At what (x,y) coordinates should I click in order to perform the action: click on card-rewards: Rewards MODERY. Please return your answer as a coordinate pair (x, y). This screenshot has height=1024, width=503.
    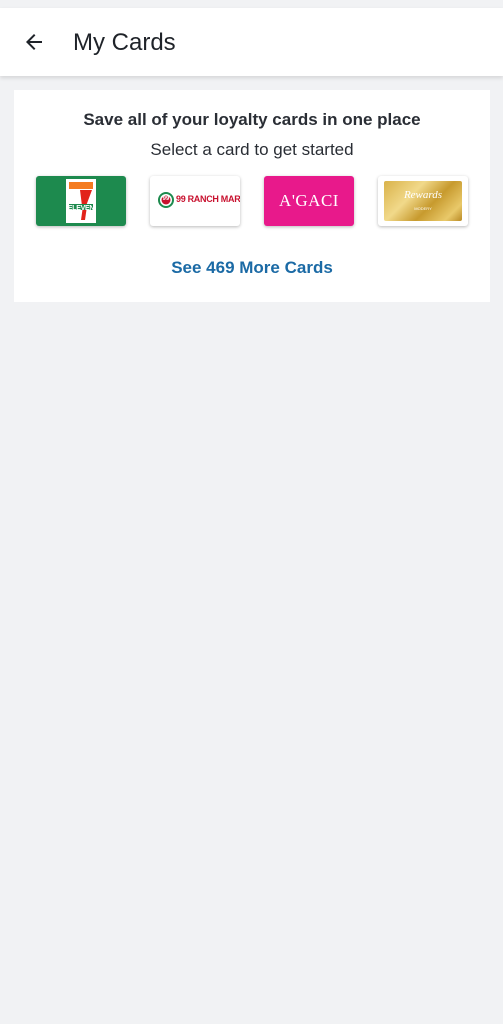
    Looking at the image, I should click on (423, 201).